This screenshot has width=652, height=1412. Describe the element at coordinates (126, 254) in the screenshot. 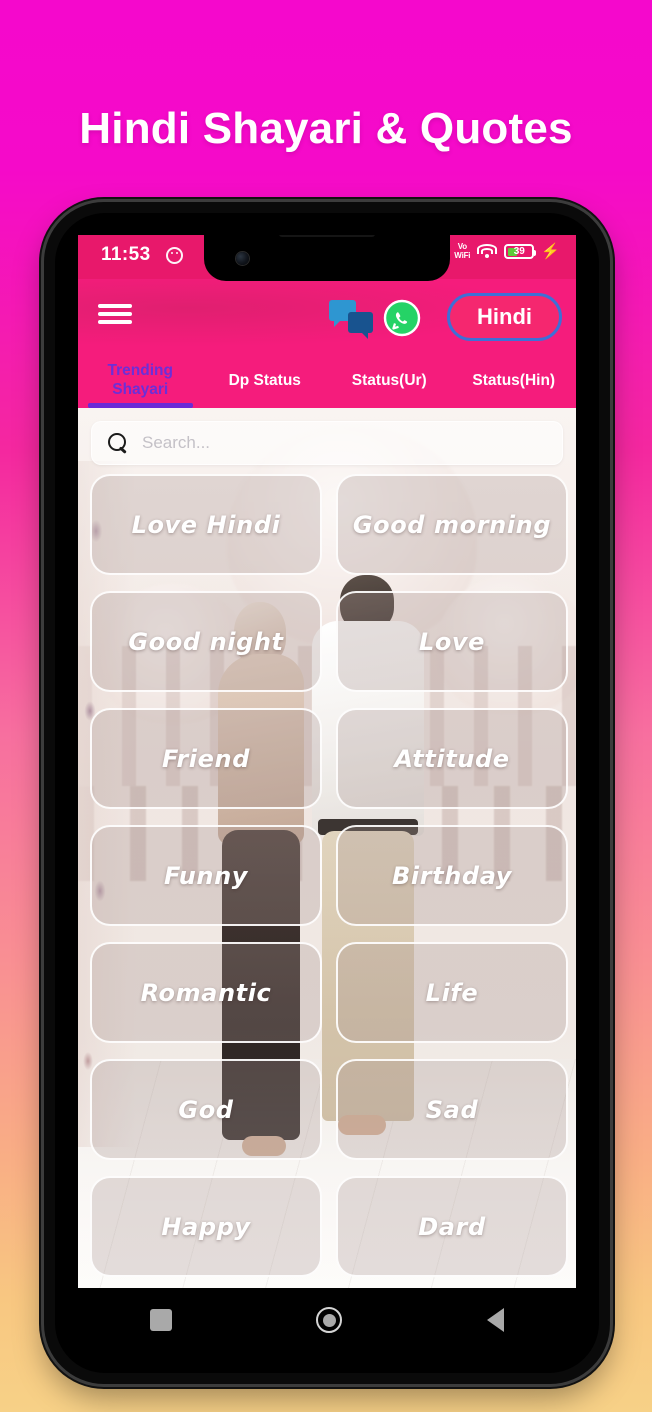

I see `status-bar-time: 11:53` at that location.